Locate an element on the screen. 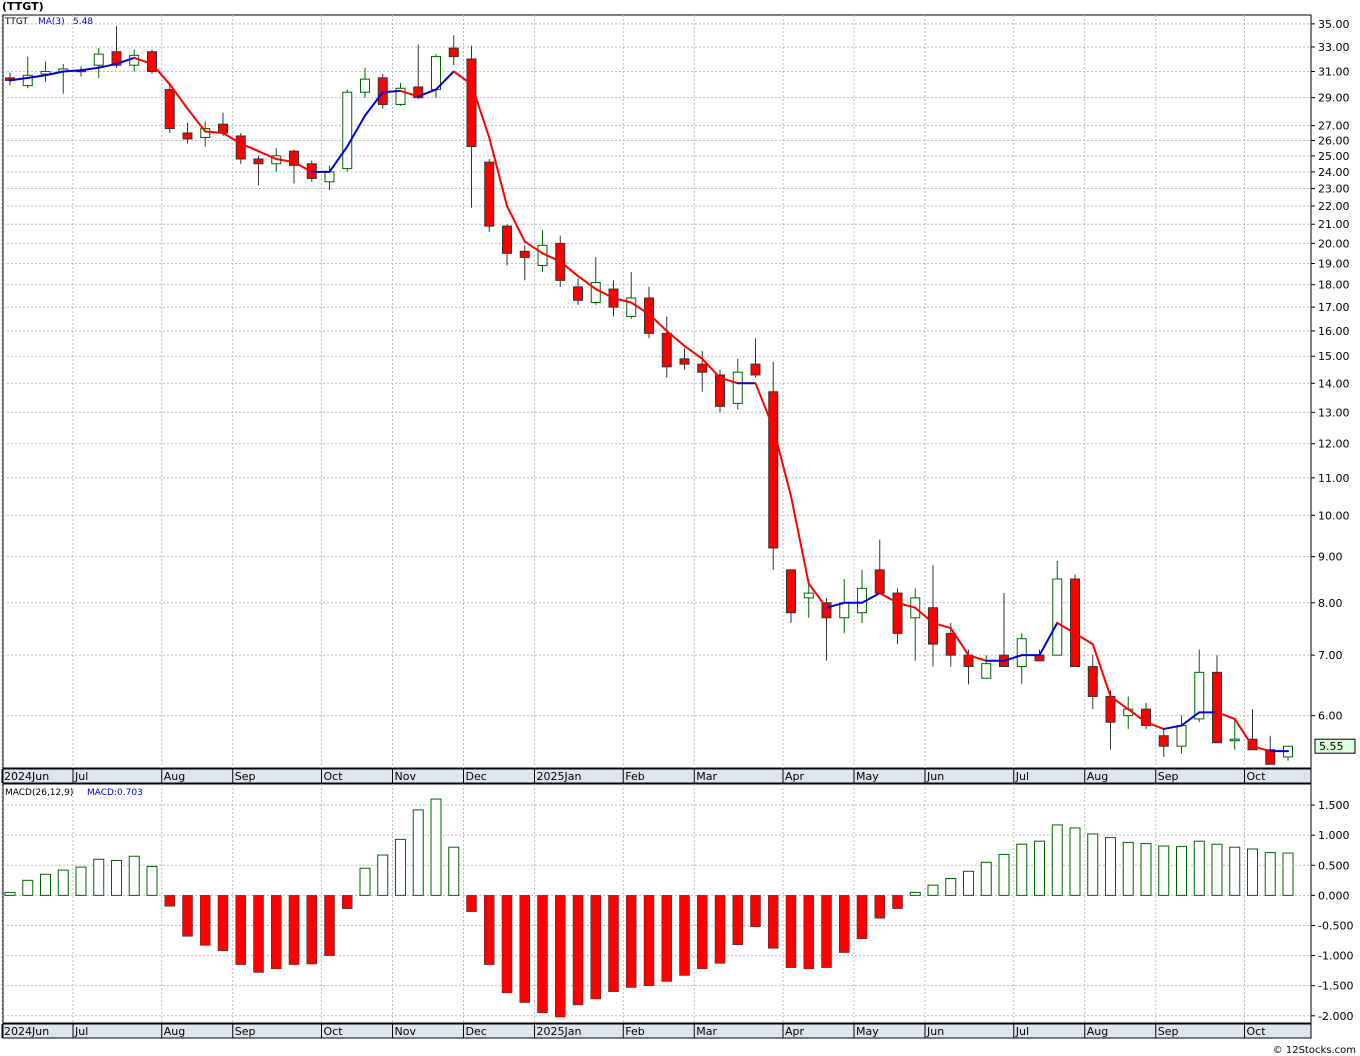 The width and height of the screenshot is (1360, 1056). price-tick-label: 21.00 is located at coordinates (1334, 224).